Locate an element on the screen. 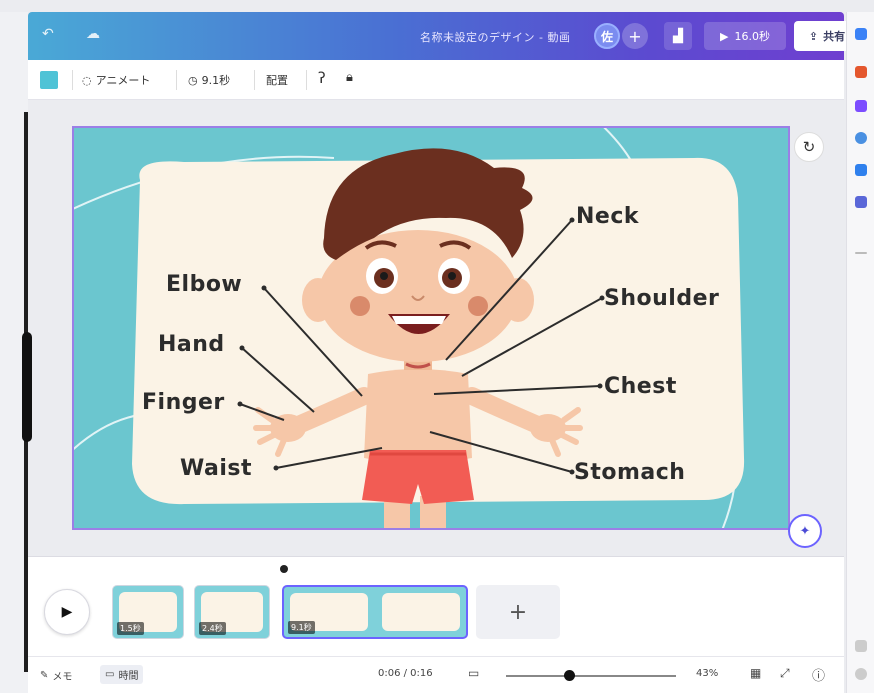 This screenshot has width=874, height=693. duration-button: ◷ 9.1秒 is located at coordinates (209, 80).